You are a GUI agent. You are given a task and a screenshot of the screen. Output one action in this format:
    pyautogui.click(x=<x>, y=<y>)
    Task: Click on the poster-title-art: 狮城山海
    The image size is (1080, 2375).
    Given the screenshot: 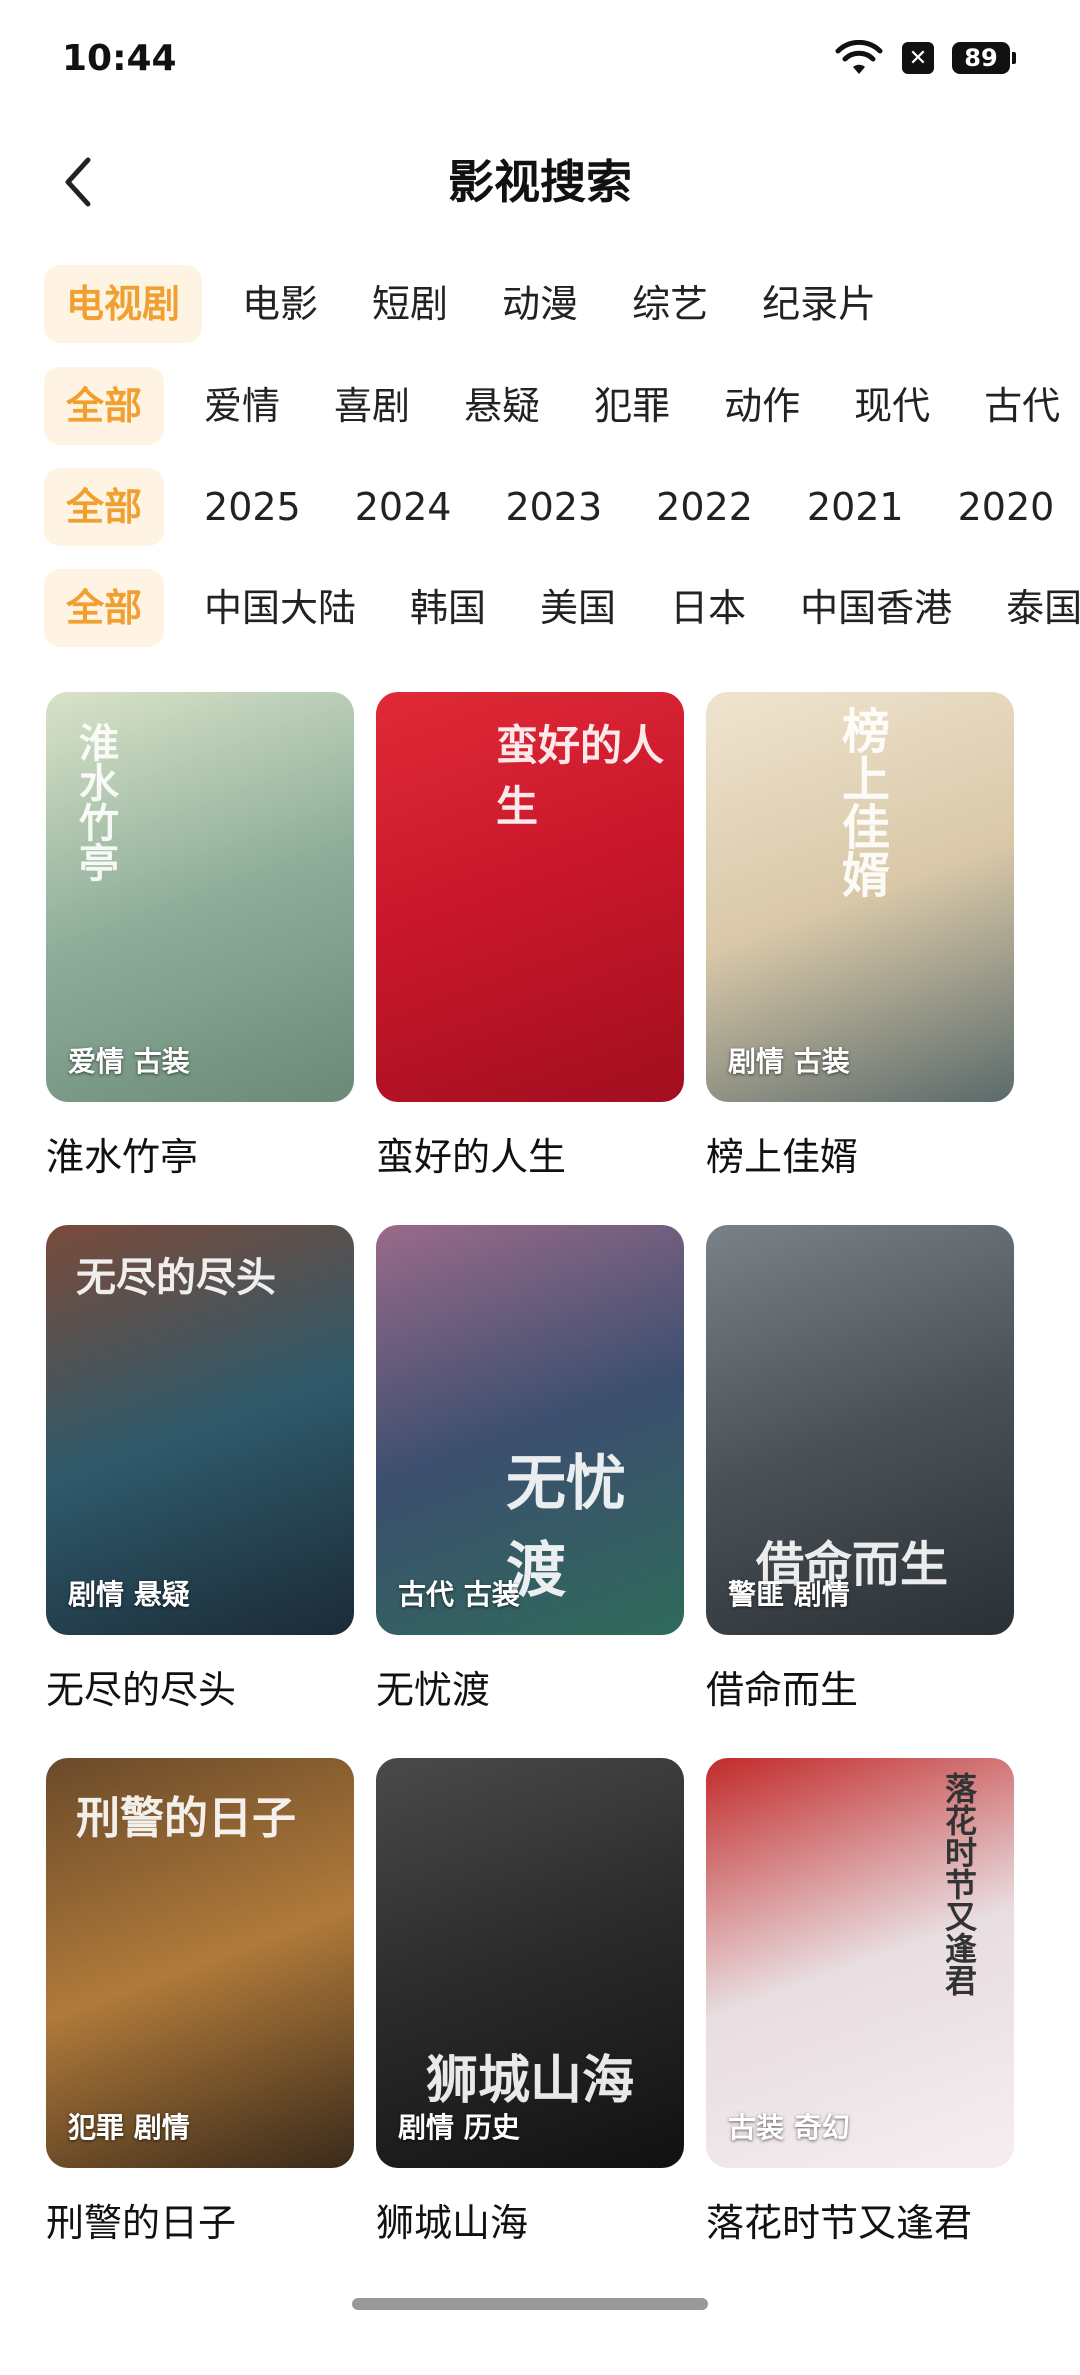 What is the action you would take?
    pyautogui.click(x=530, y=2080)
    